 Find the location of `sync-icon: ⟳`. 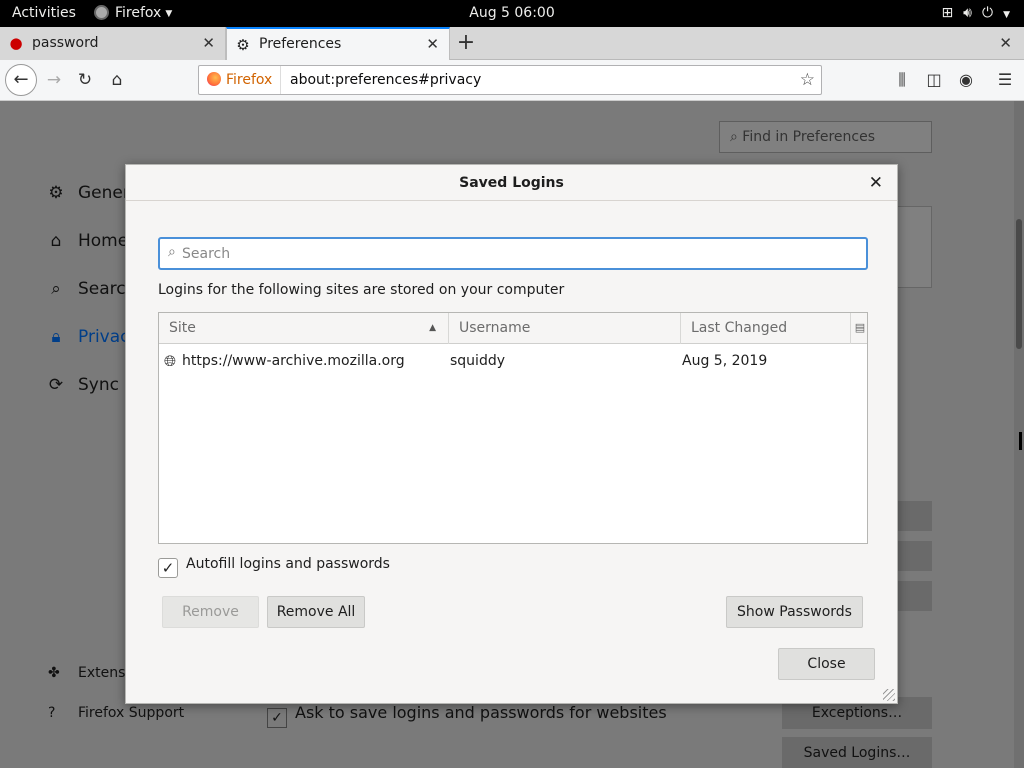

sync-icon: ⟳ is located at coordinates (56, 385).